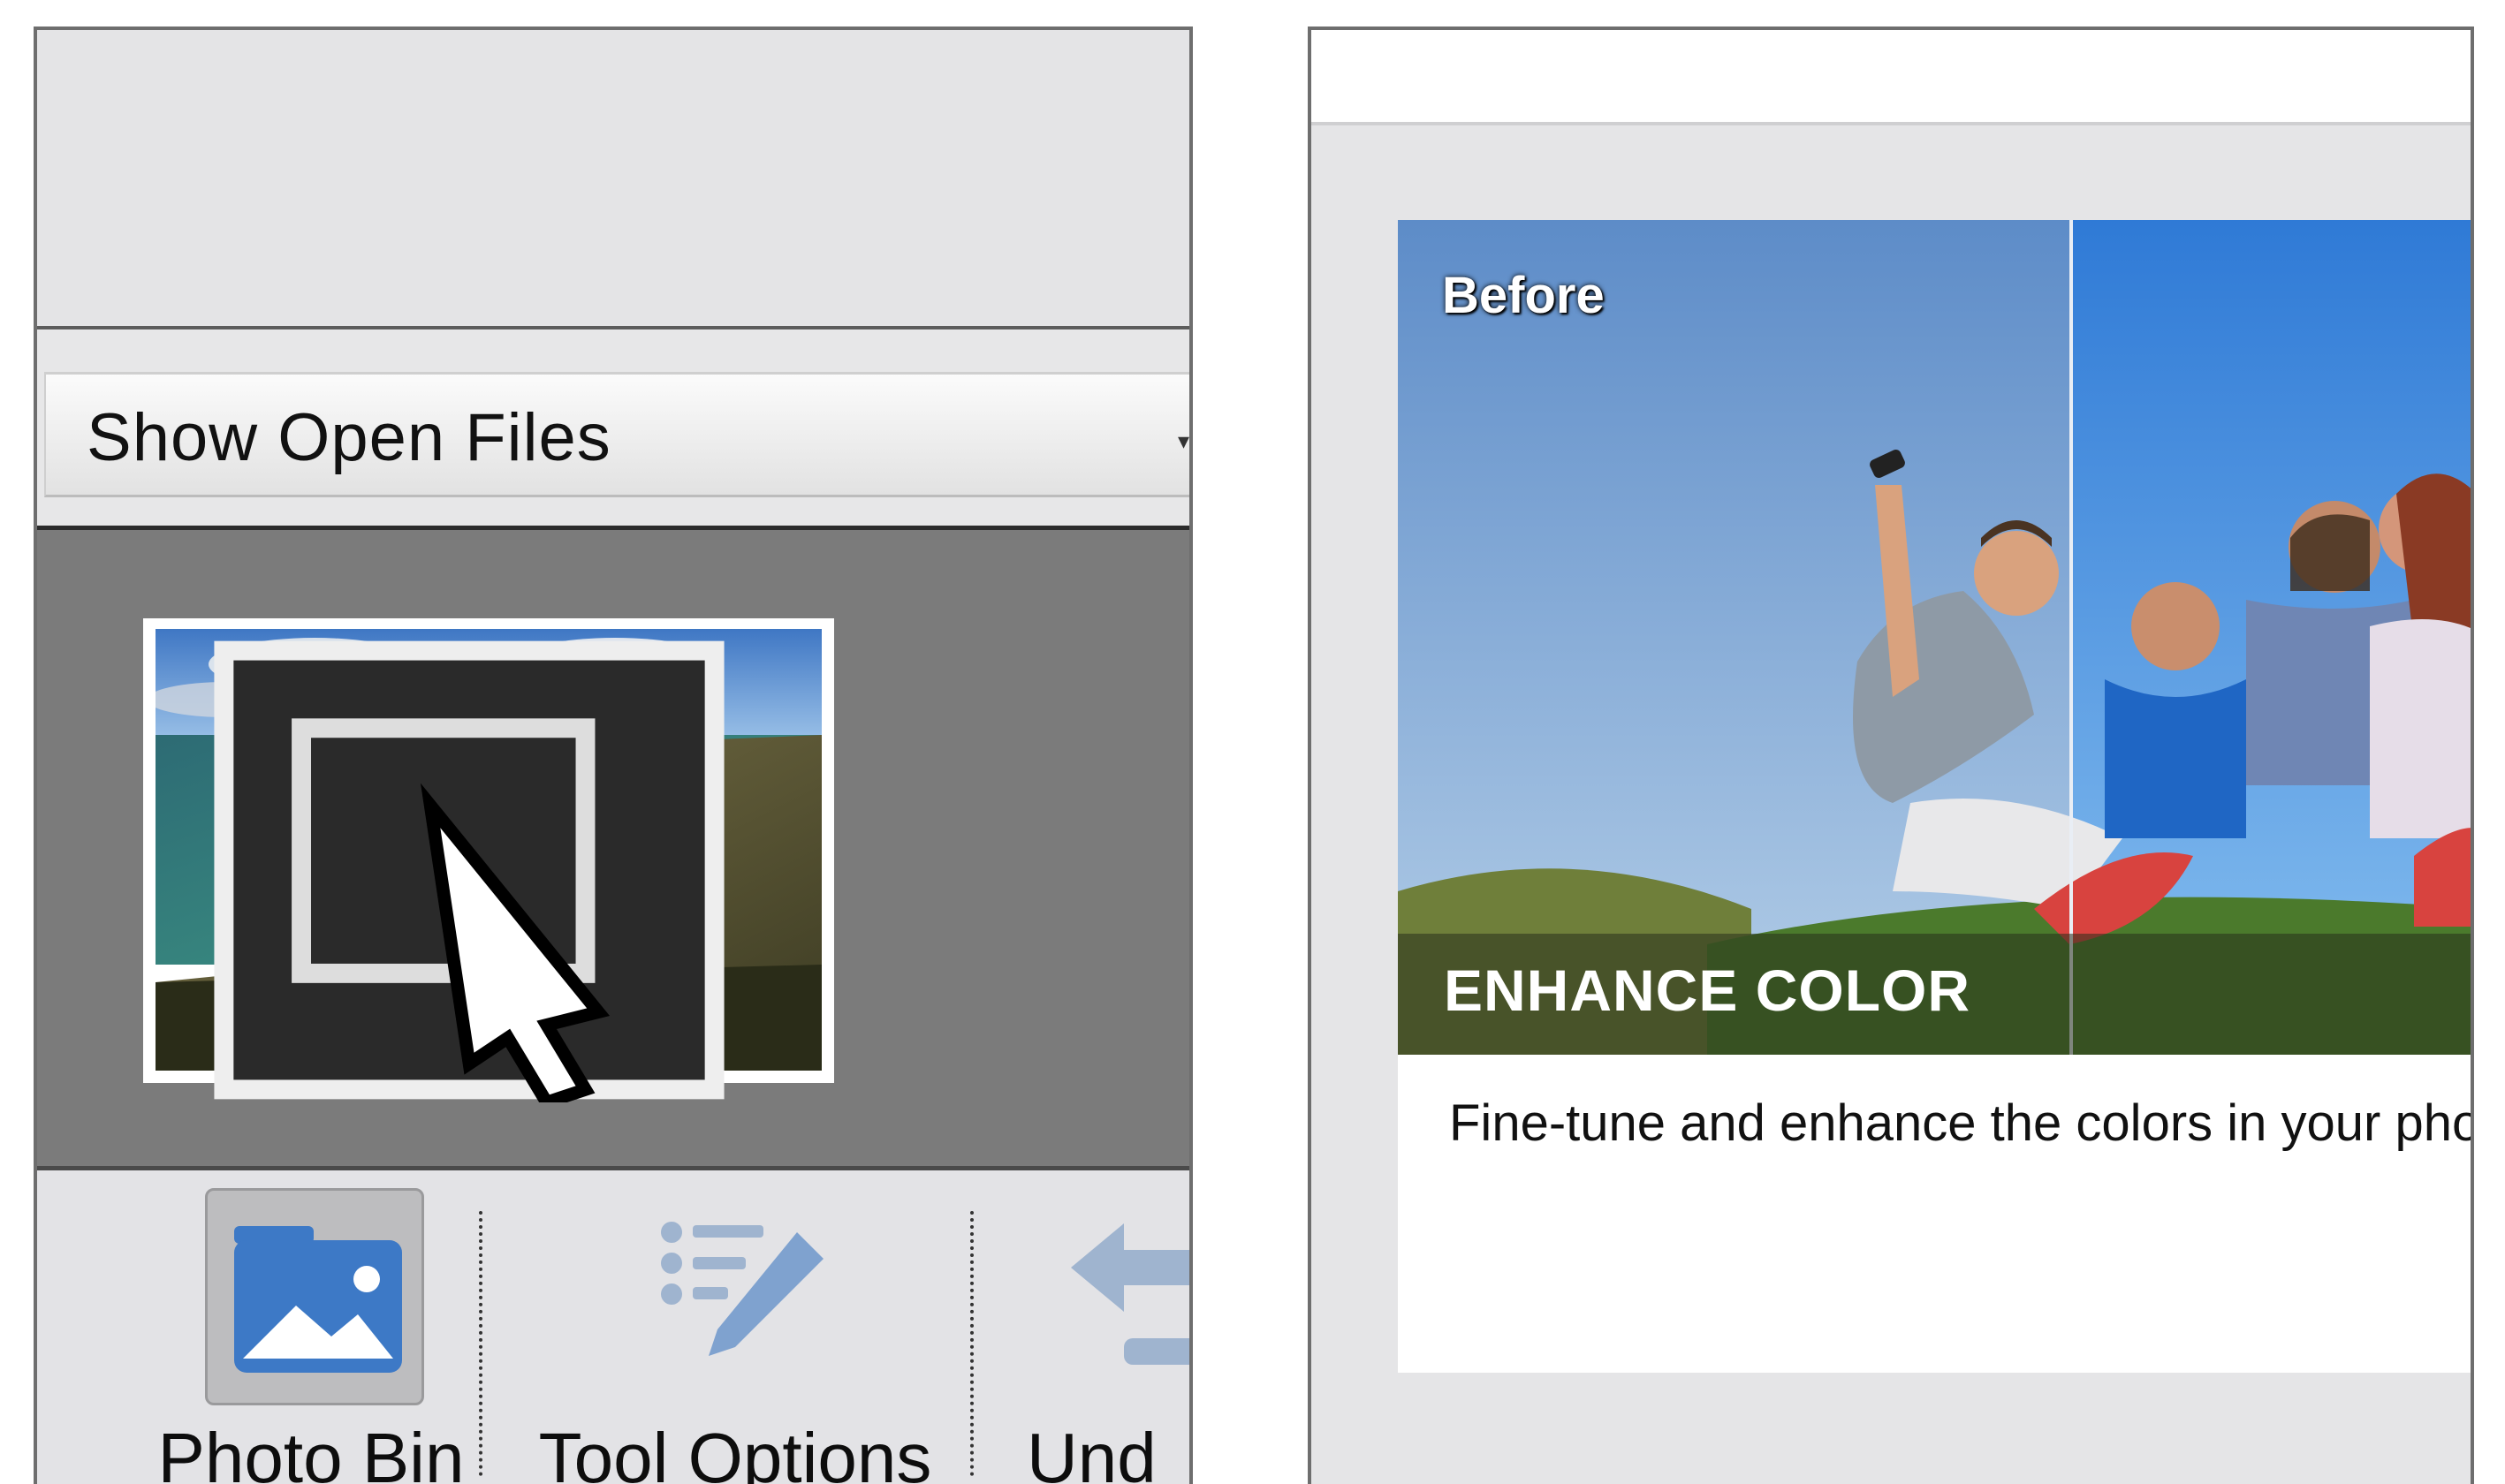  I want to click on card-title: ENHANCE COLOR, so click(1707, 990).